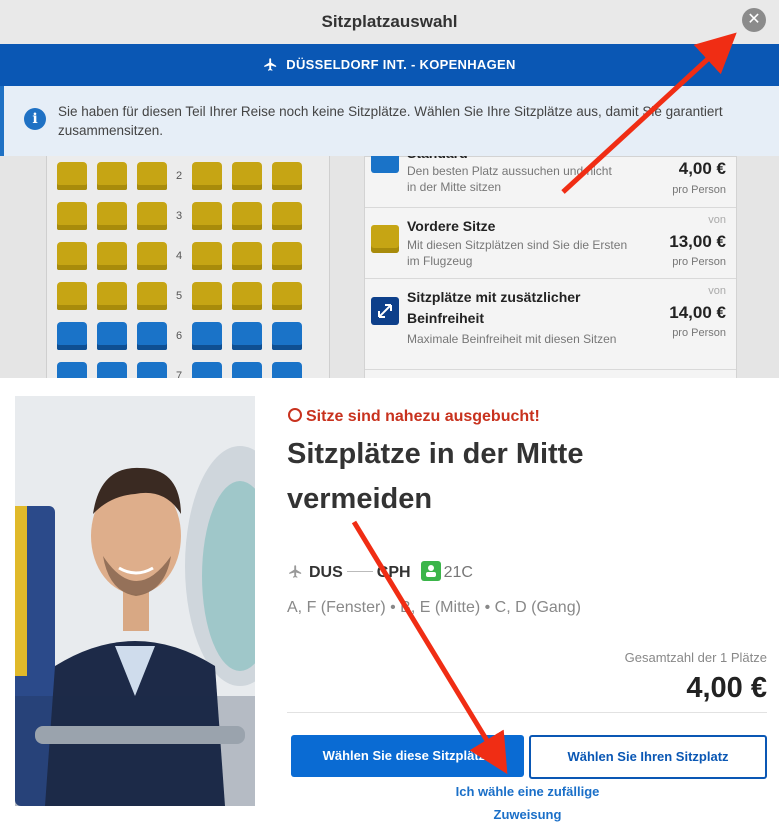  What do you see at coordinates (287, 216) in the screenshot?
I see `seat-3F` at bounding box center [287, 216].